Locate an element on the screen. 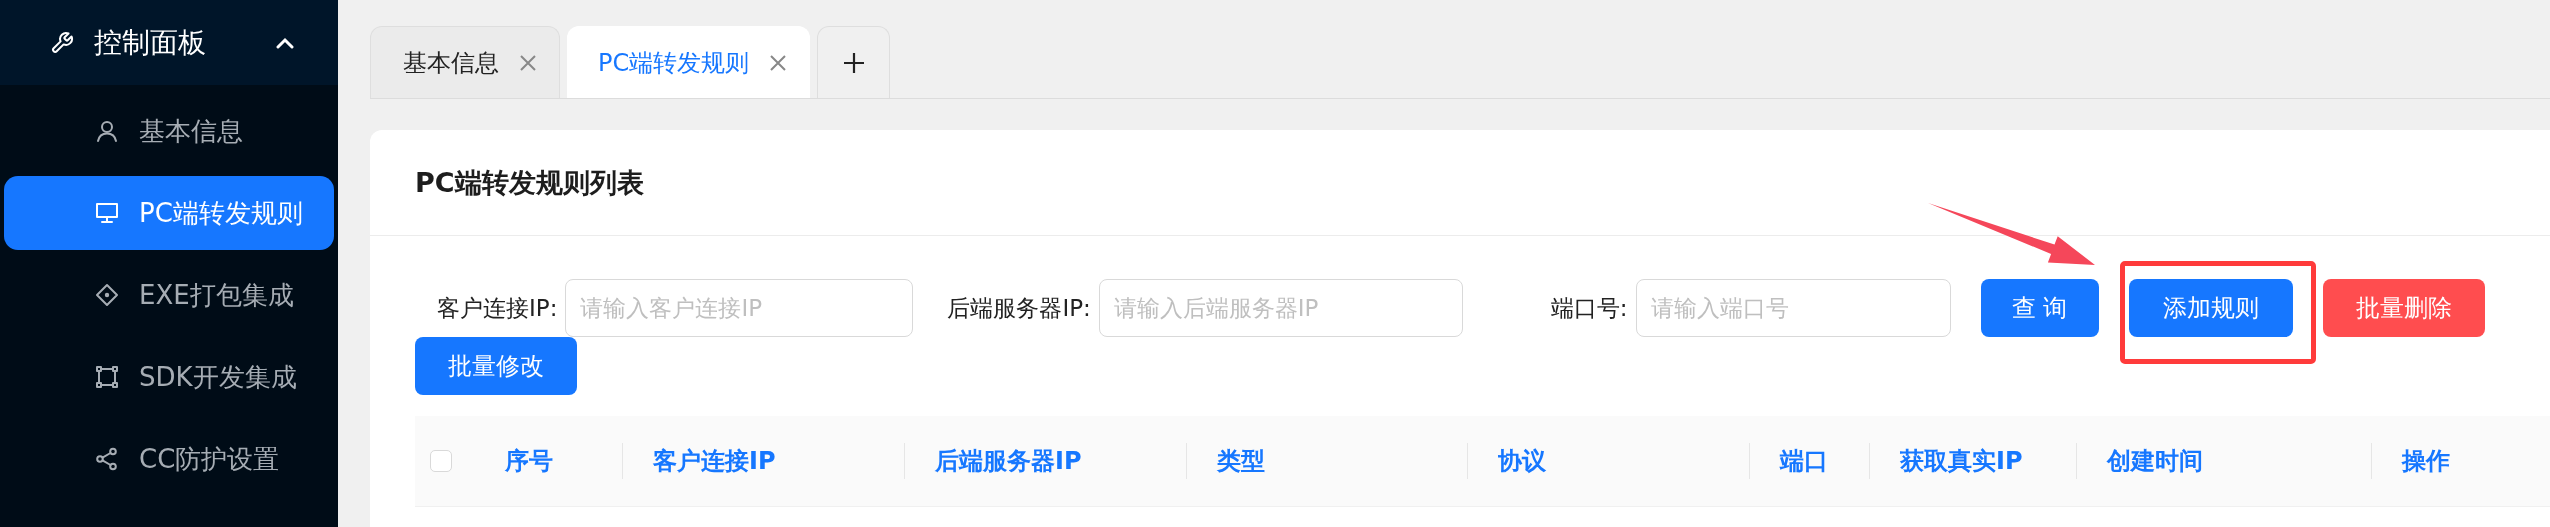 This screenshot has width=2550, height=527. column-header: 序号 is located at coordinates (529, 461).